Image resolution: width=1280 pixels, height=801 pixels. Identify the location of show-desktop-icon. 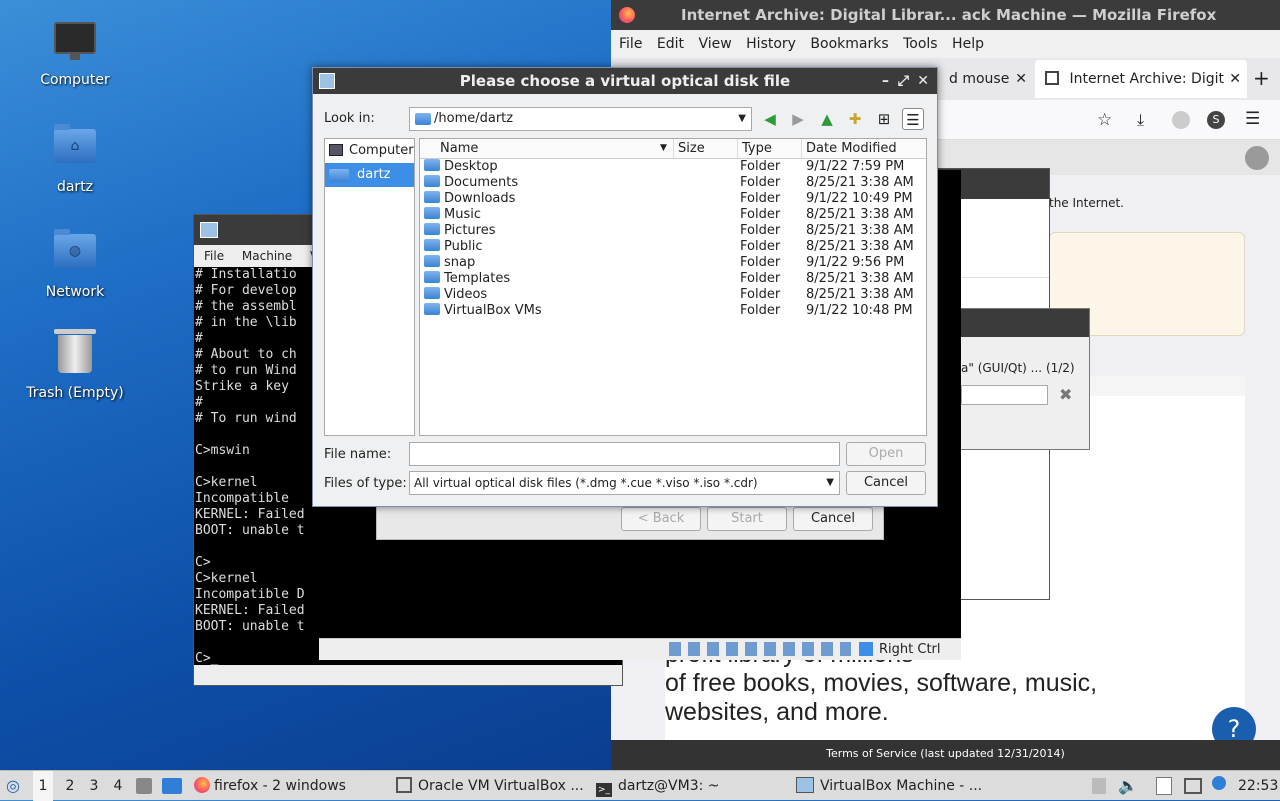
(172, 786).